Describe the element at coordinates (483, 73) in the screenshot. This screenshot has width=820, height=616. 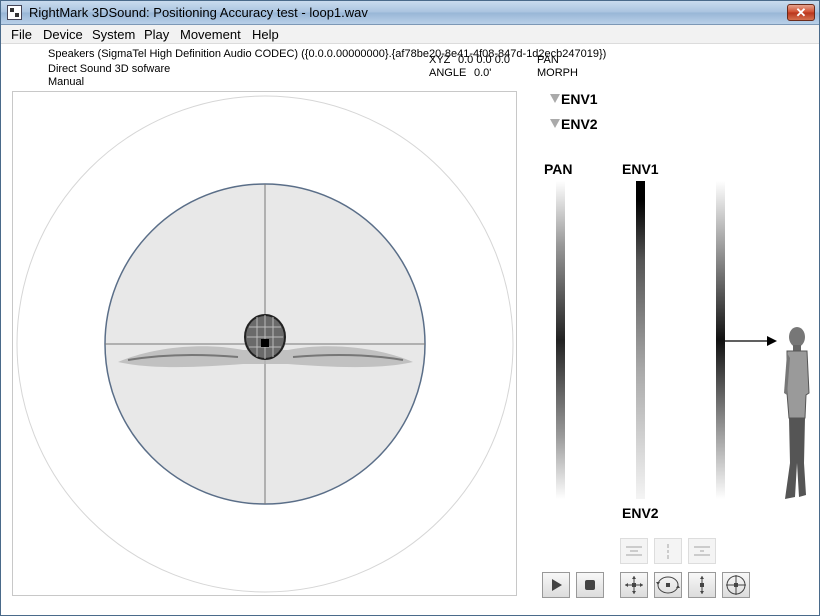
I see `angle-value: 0.0'` at that location.